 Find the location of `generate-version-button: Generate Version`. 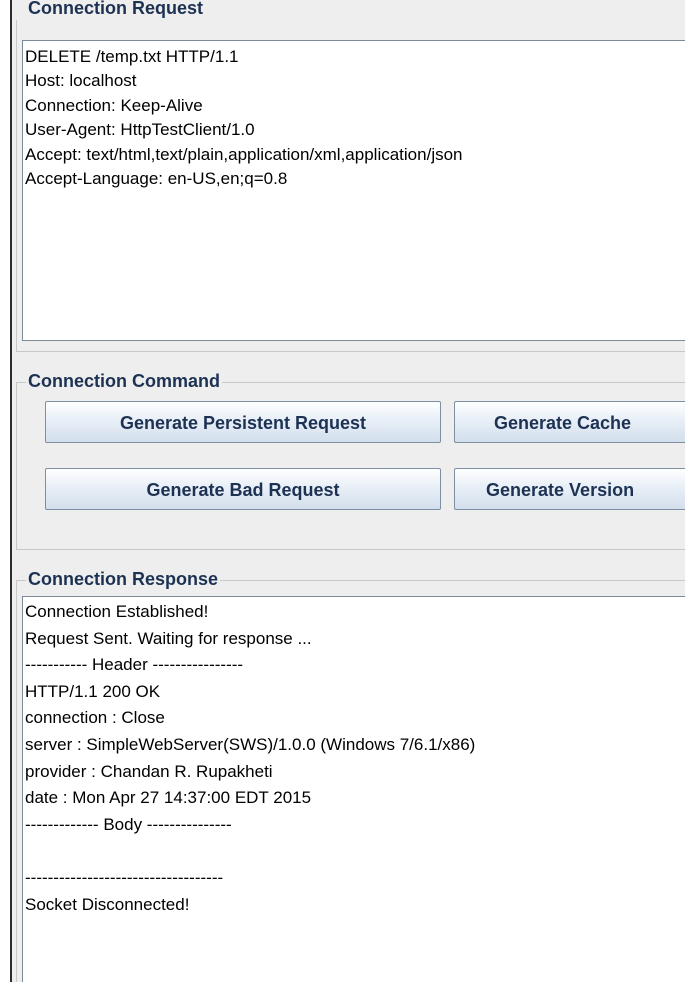

generate-version-button: Generate Version is located at coordinates (569, 489).